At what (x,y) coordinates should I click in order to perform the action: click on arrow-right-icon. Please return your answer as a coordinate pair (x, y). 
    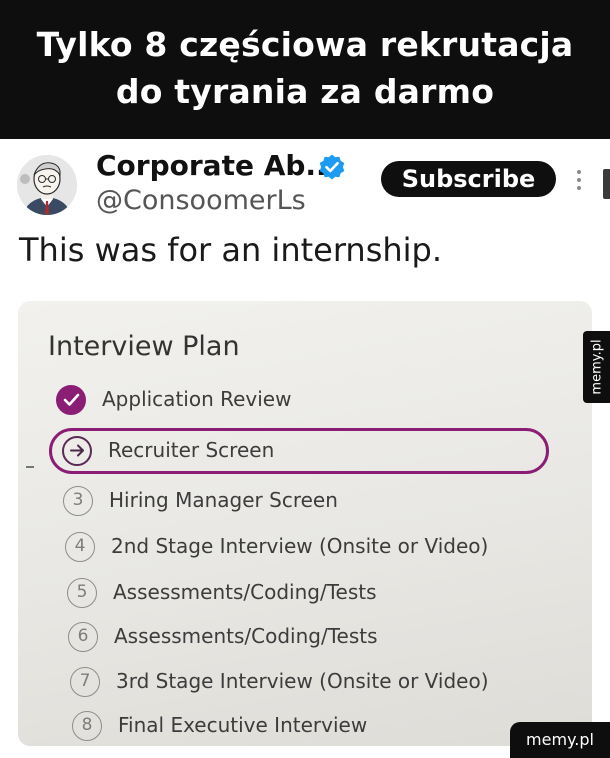
    Looking at the image, I should click on (76, 450).